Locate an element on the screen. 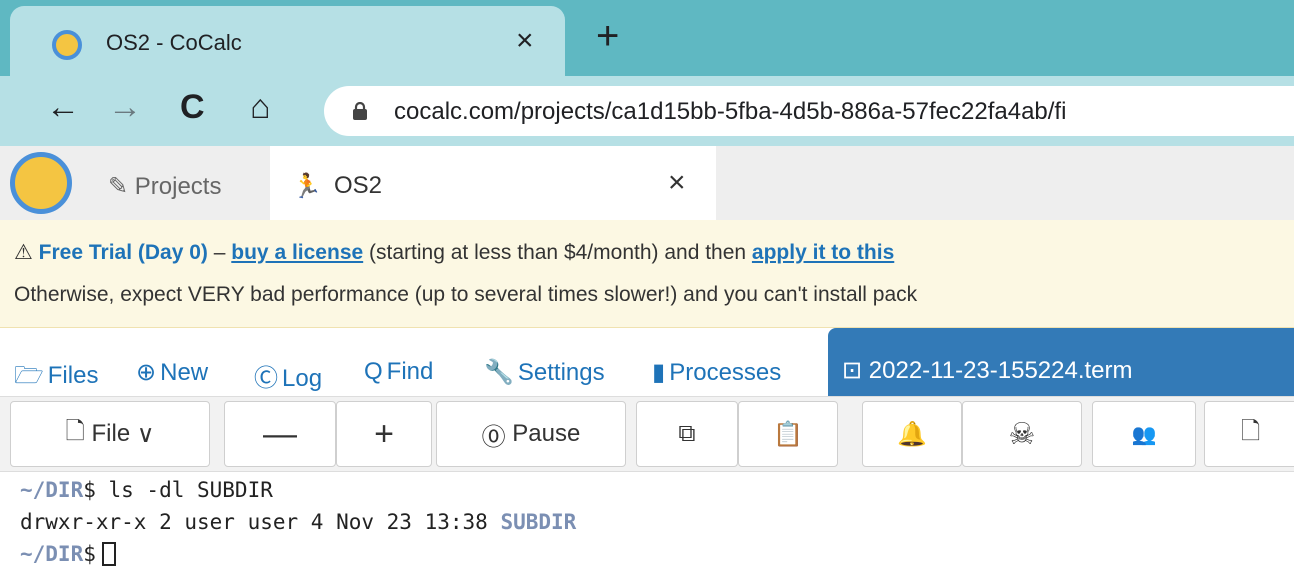  find-button: Q Find is located at coordinates (398, 372).